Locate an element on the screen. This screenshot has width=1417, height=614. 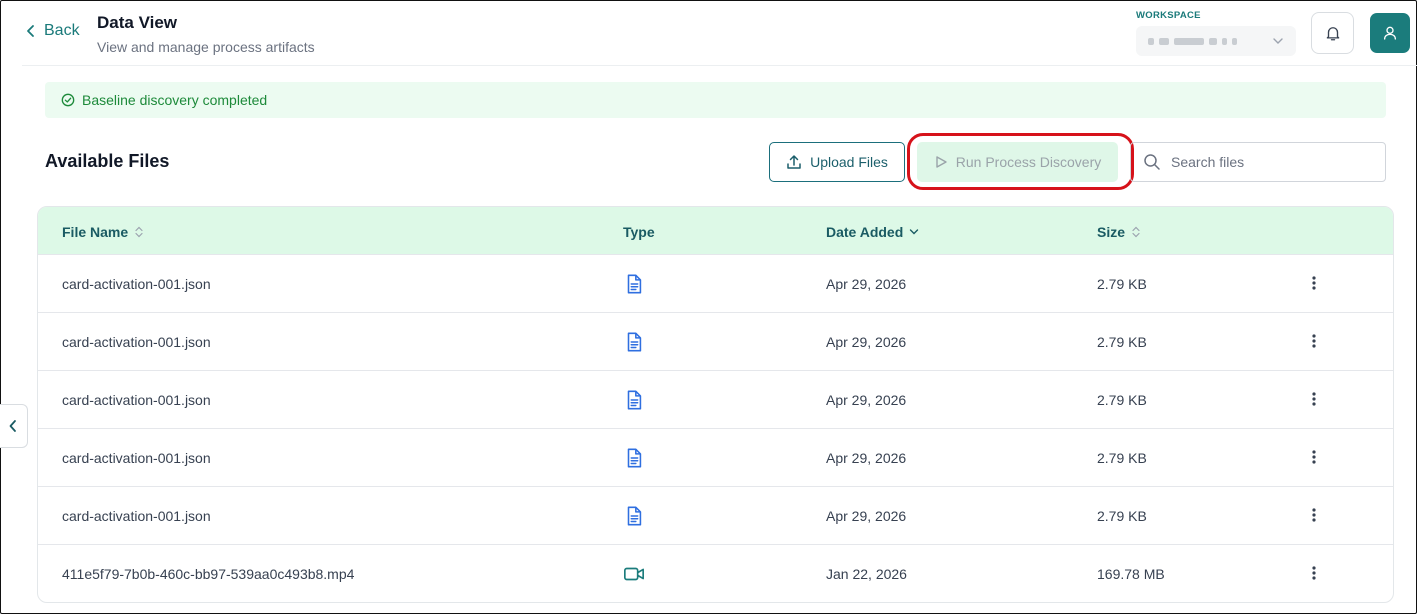
column-header-type: Type is located at coordinates (639, 232).